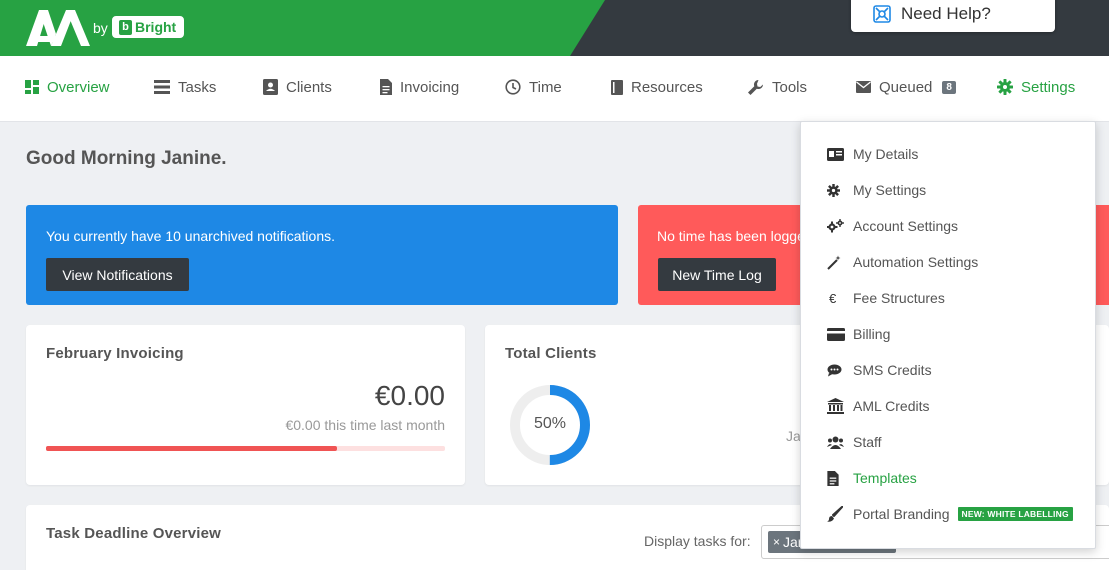 This screenshot has width=1109, height=570. What do you see at coordinates (162, 87) in the screenshot?
I see `list-icon` at bounding box center [162, 87].